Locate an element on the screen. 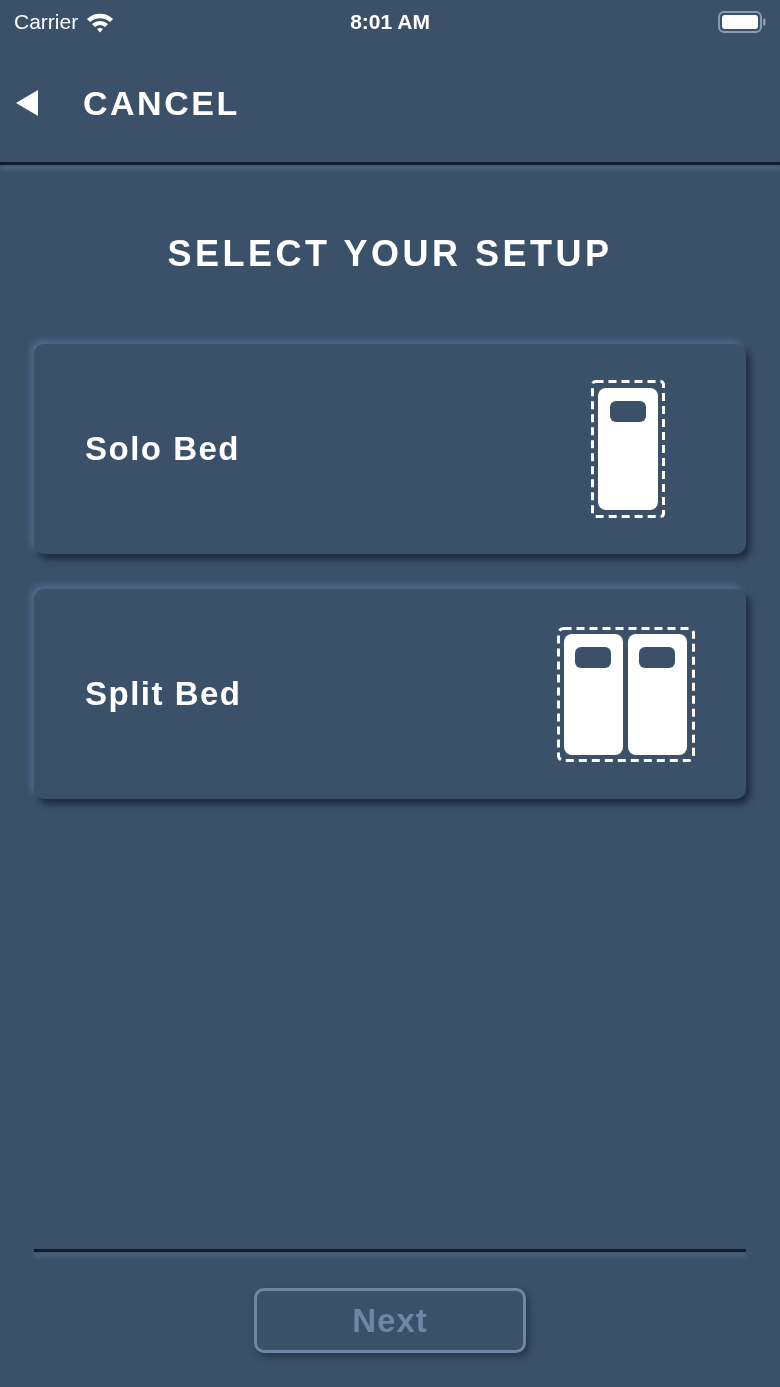 The width and height of the screenshot is (780, 1387). battery-icon is located at coordinates (742, 22).